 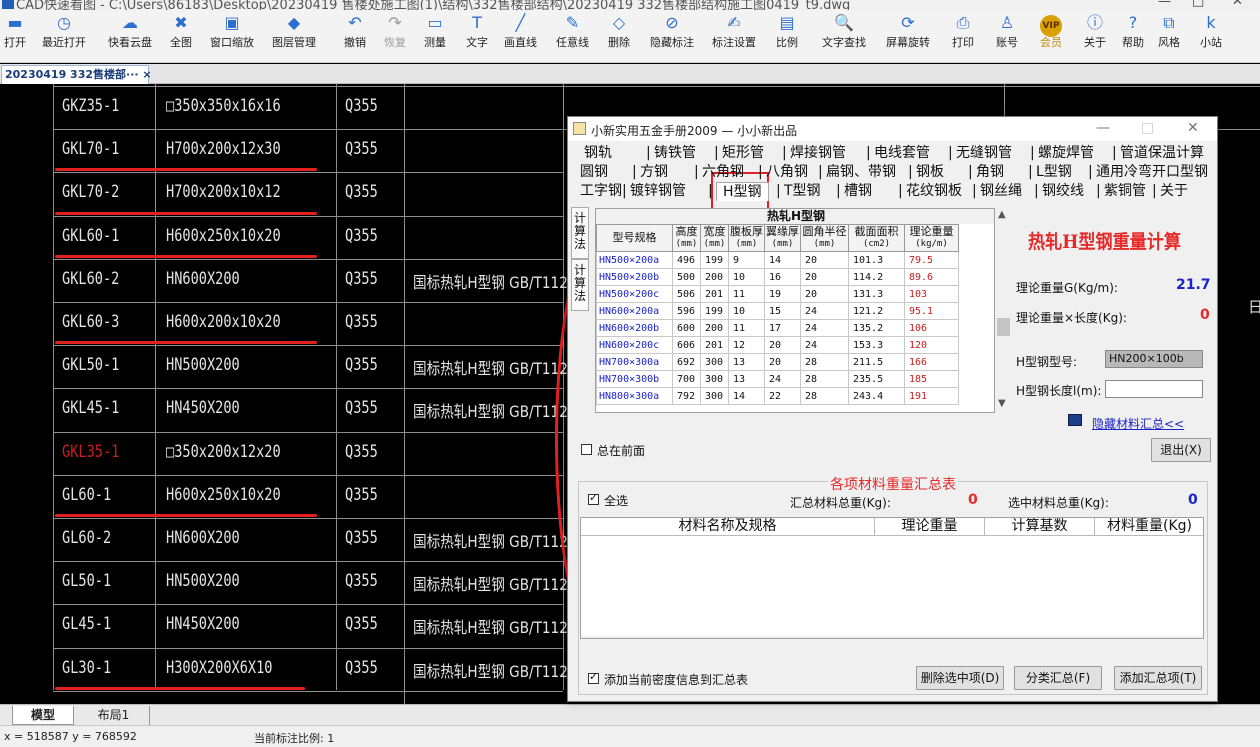 I want to click on table-row: HN600×200a 596 199 10 15 24 121.2 95.1, so click(x=777, y=311).